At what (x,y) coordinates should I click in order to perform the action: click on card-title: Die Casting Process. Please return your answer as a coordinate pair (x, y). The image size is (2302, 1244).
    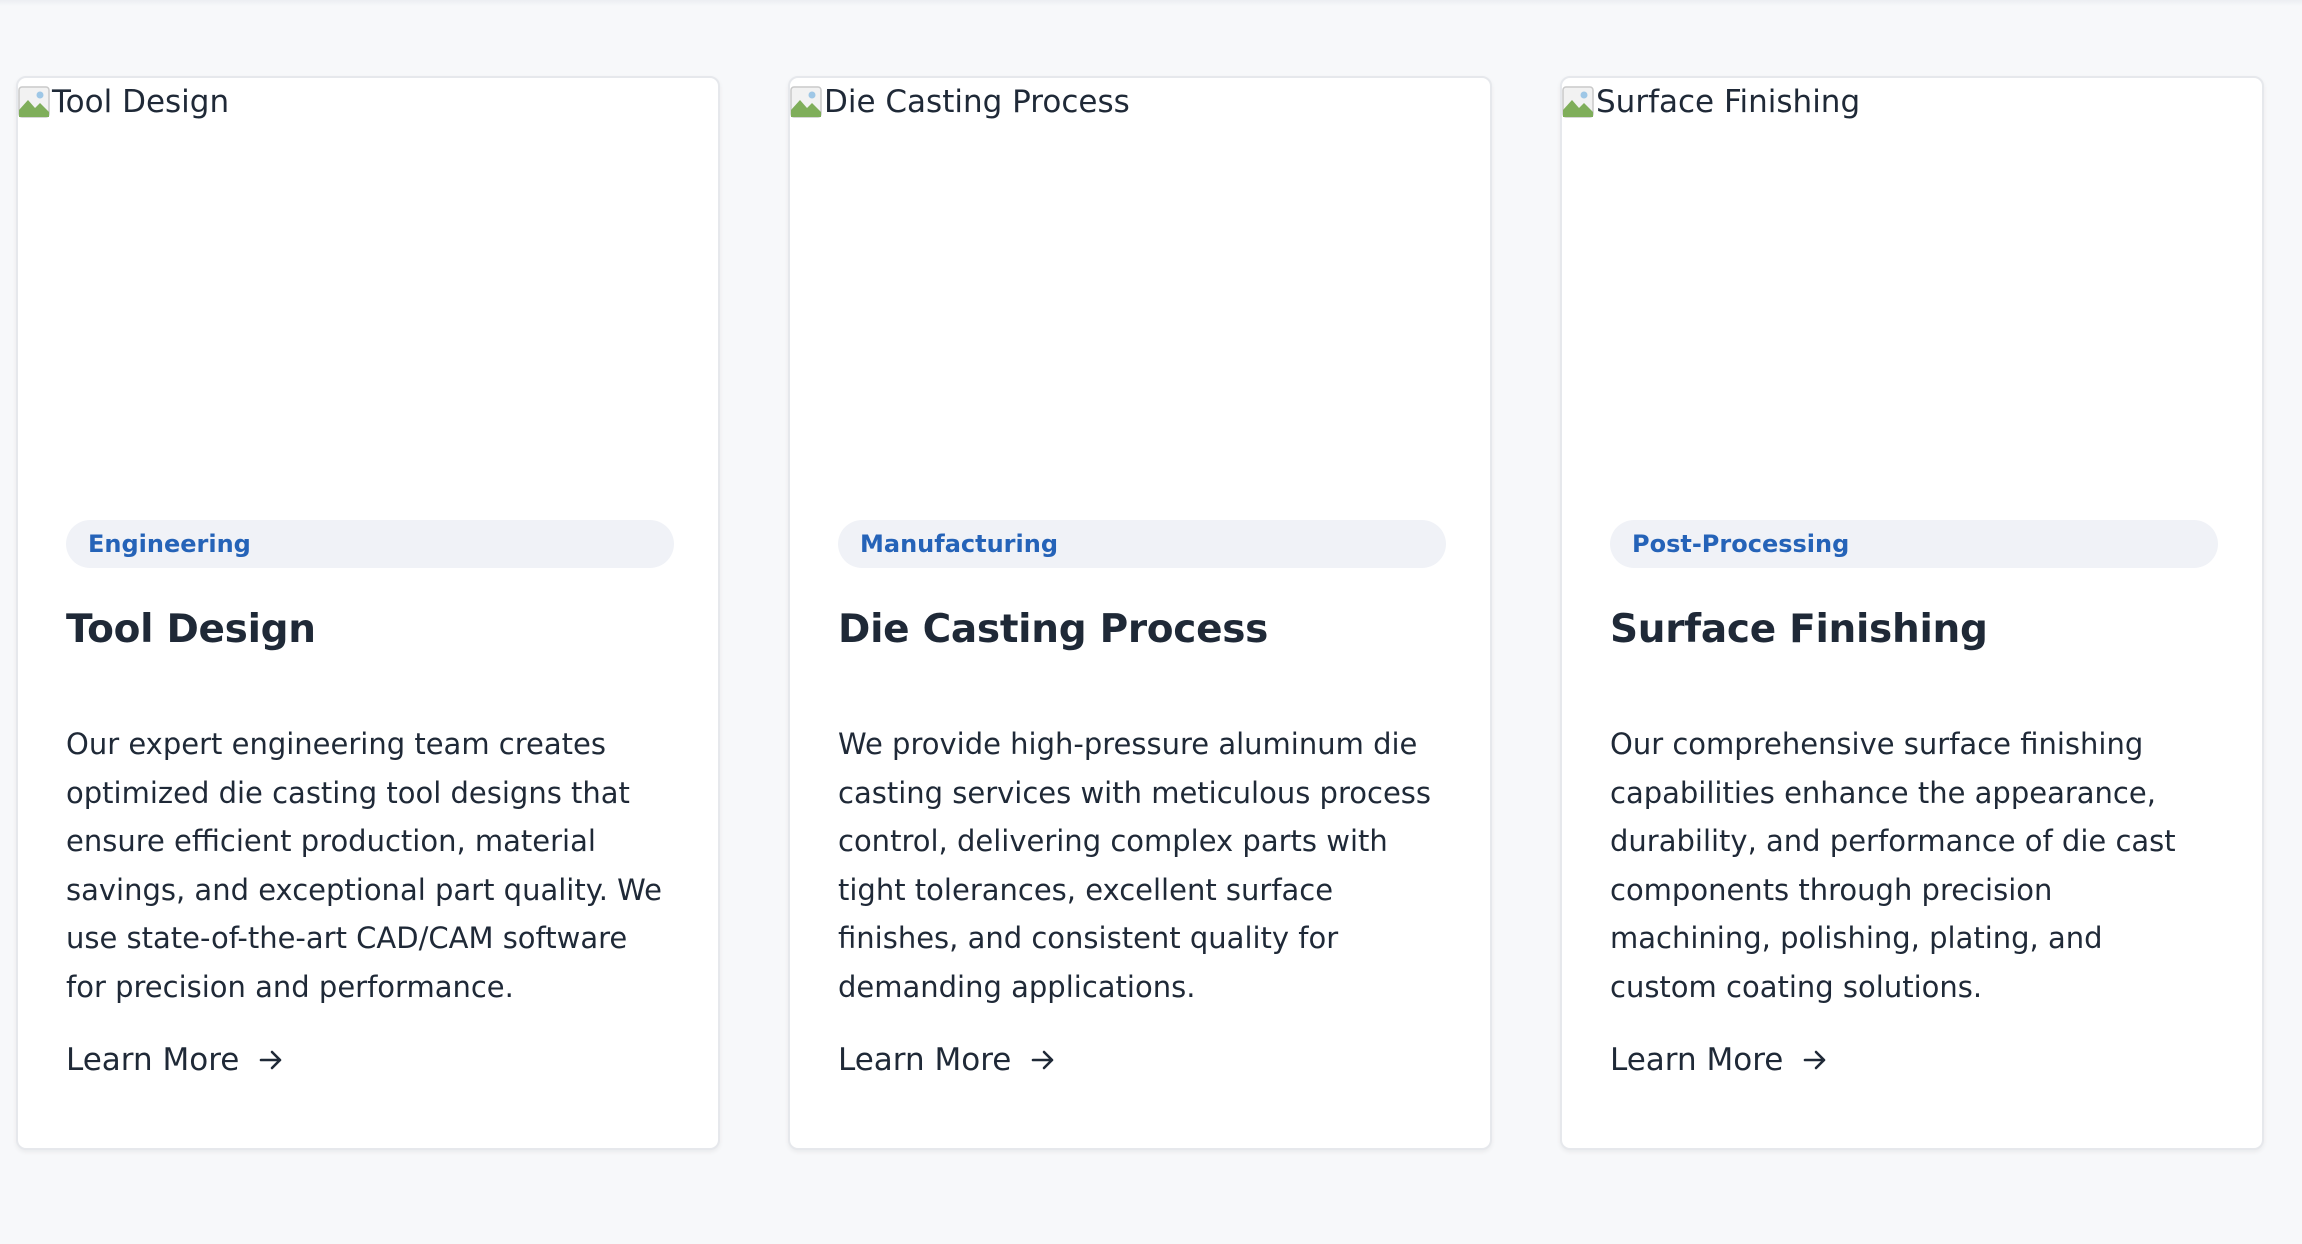
    Looking at the image, I should click on (1053, 629).